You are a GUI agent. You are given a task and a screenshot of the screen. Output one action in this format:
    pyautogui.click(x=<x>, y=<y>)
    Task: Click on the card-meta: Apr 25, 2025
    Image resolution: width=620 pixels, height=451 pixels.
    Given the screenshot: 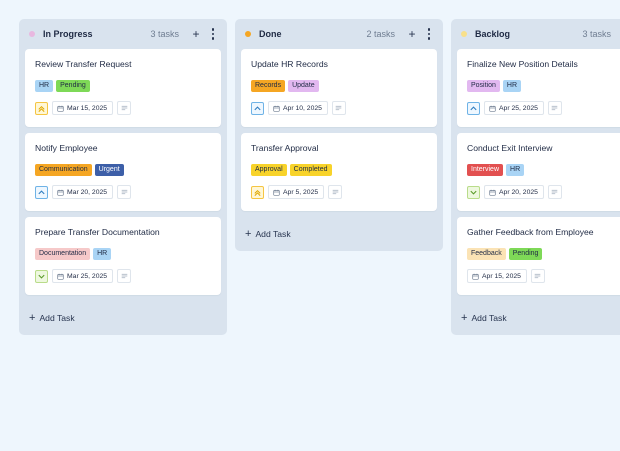 What is the action you would take?
    pyautogui.click(x=543, y=108)
    